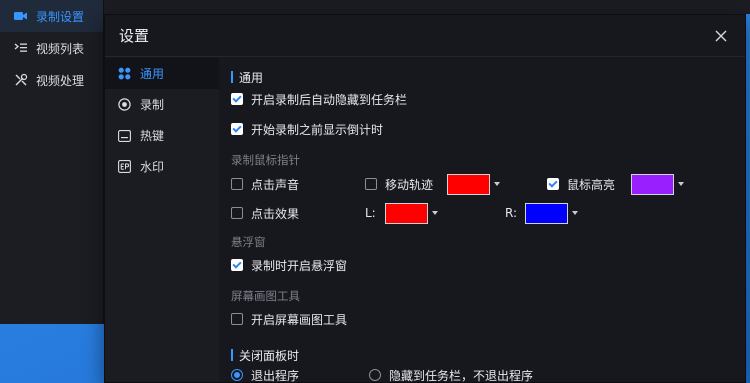 Image resolution: width=750 pixels, height=383 pixels. I want to click on option-label: 开始录制之前显示倒计时, so click(317, 129).